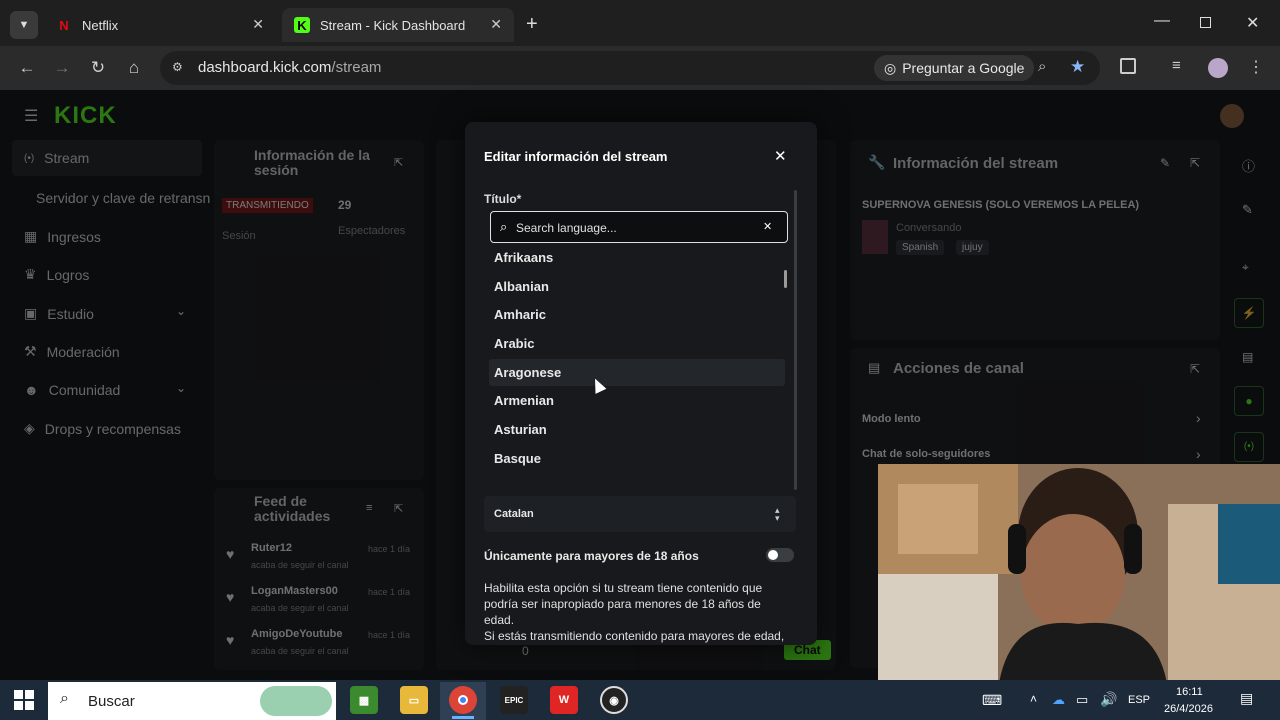 This screenshot has height=720, width=1280. I want to click on viewer-count: 29, so click(345, 205).